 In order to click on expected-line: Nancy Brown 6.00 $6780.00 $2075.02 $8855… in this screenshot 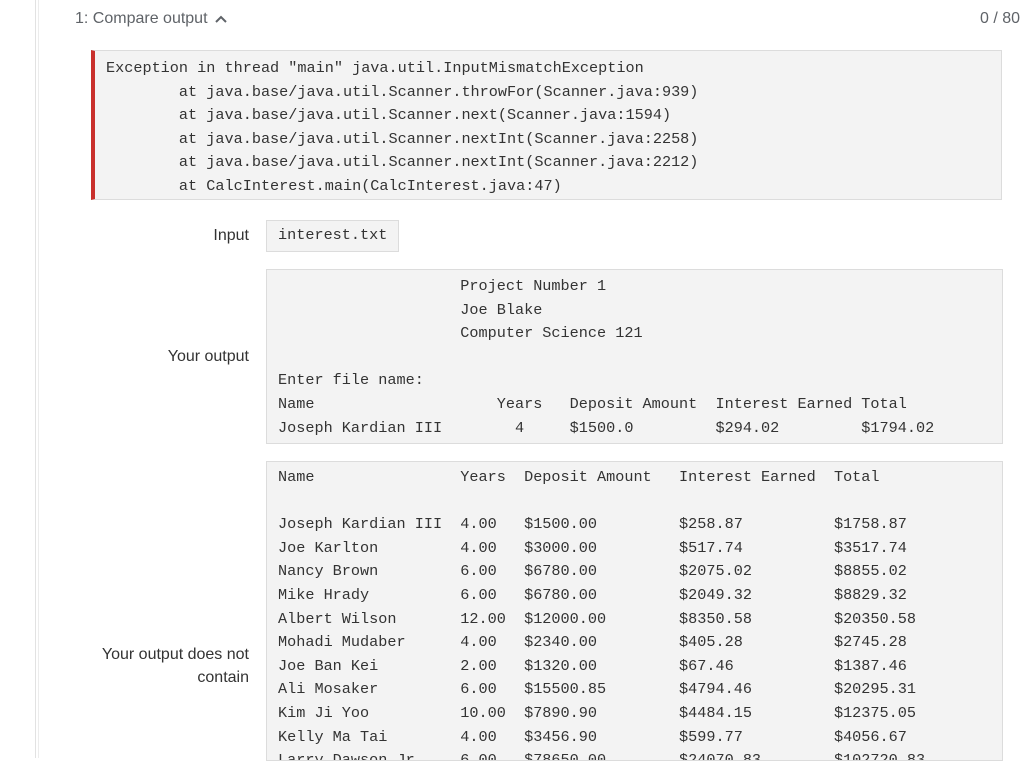, I will do `click(592, 571)`.